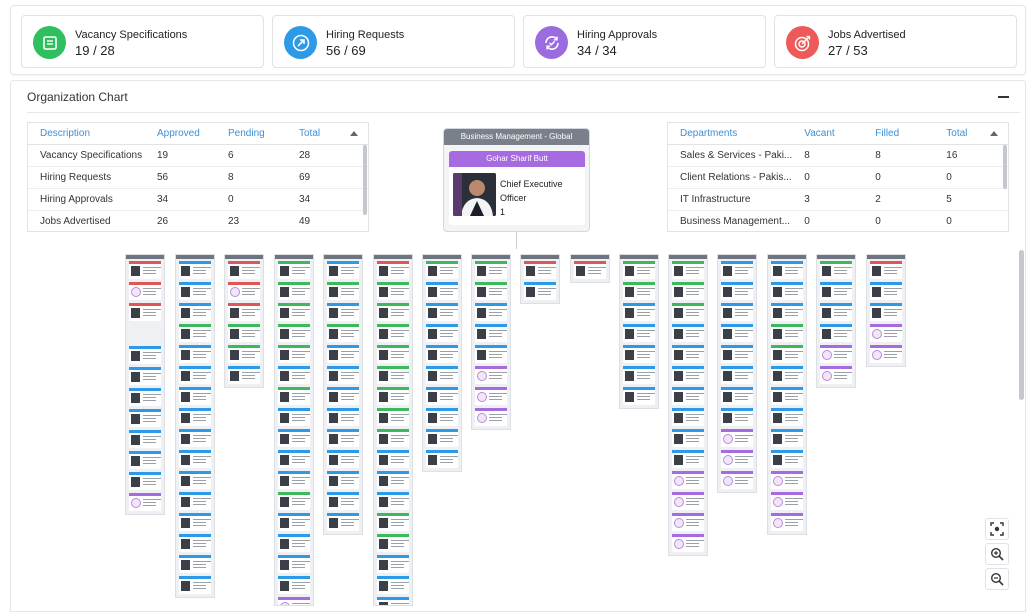  What do you see at coordinates (997, 554) in the screenshot?
I see `zoom-in-button` at bounding box center [997, 554].